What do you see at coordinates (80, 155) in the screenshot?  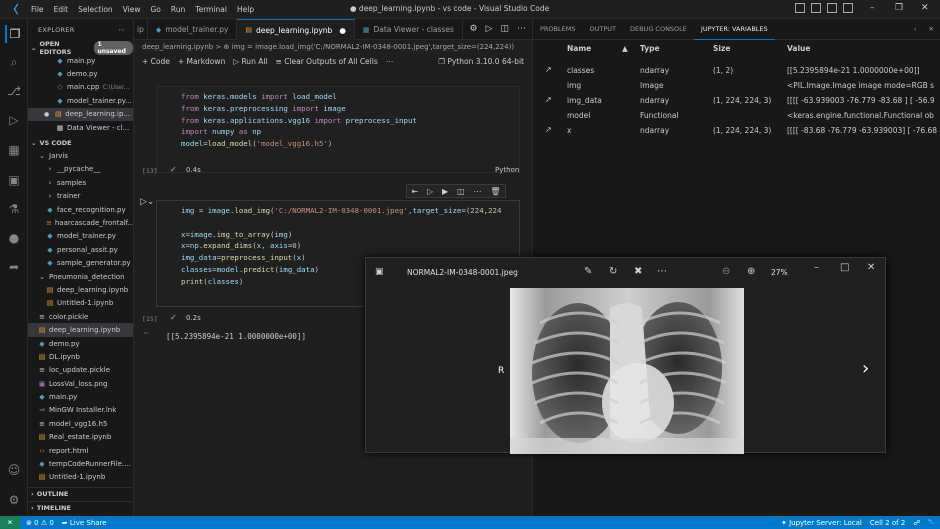 I see `file-tree-item: ⌄ Jarvis` at bounding box center [80, 155].